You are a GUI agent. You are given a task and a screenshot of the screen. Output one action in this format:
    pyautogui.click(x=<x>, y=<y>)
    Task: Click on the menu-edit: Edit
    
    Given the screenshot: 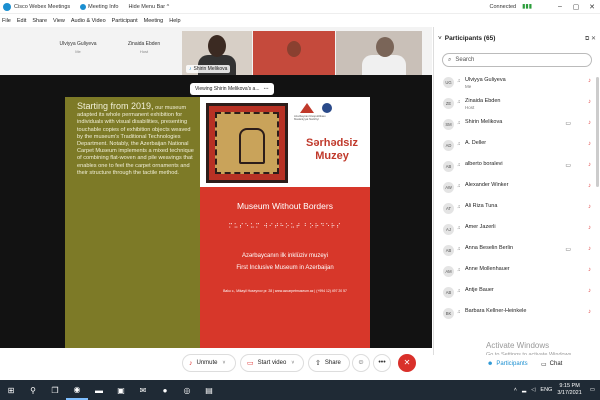 What is the action you would take?
    pyautogui.click(x=21, y=21)
    